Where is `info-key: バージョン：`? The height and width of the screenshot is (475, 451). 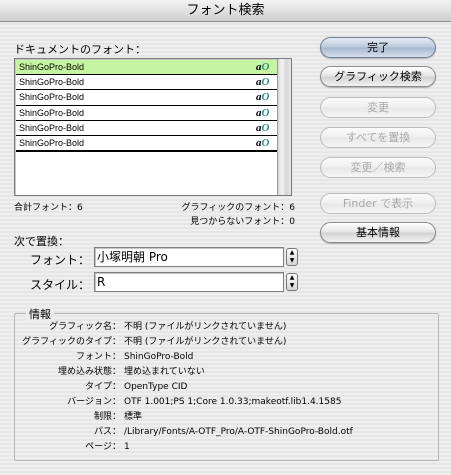 info-key: バージョン： is located at coordinates (94, 402).